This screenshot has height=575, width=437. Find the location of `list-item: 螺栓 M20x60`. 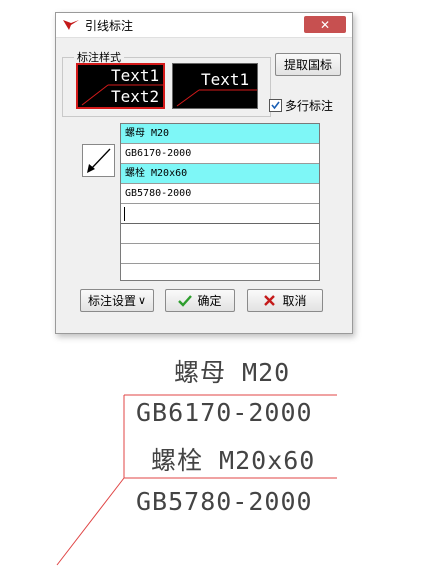

list-item: 螺栓 M20x60 is located at coordinates (220, 174).